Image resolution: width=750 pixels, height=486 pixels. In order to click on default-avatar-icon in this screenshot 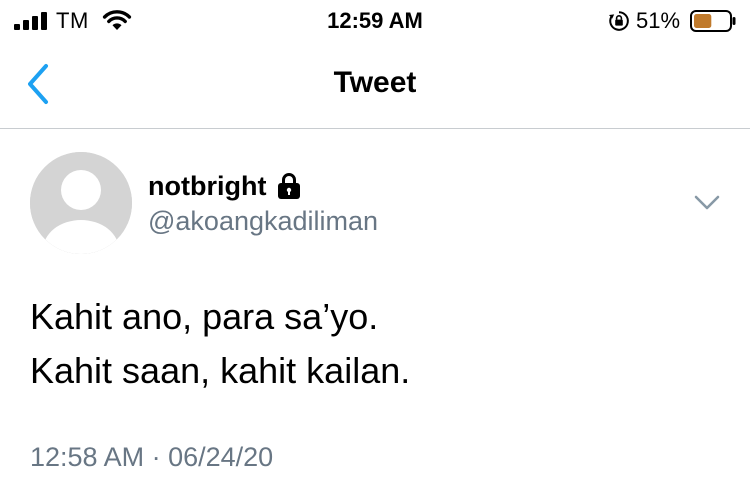, I will do `click(81, 203)`.